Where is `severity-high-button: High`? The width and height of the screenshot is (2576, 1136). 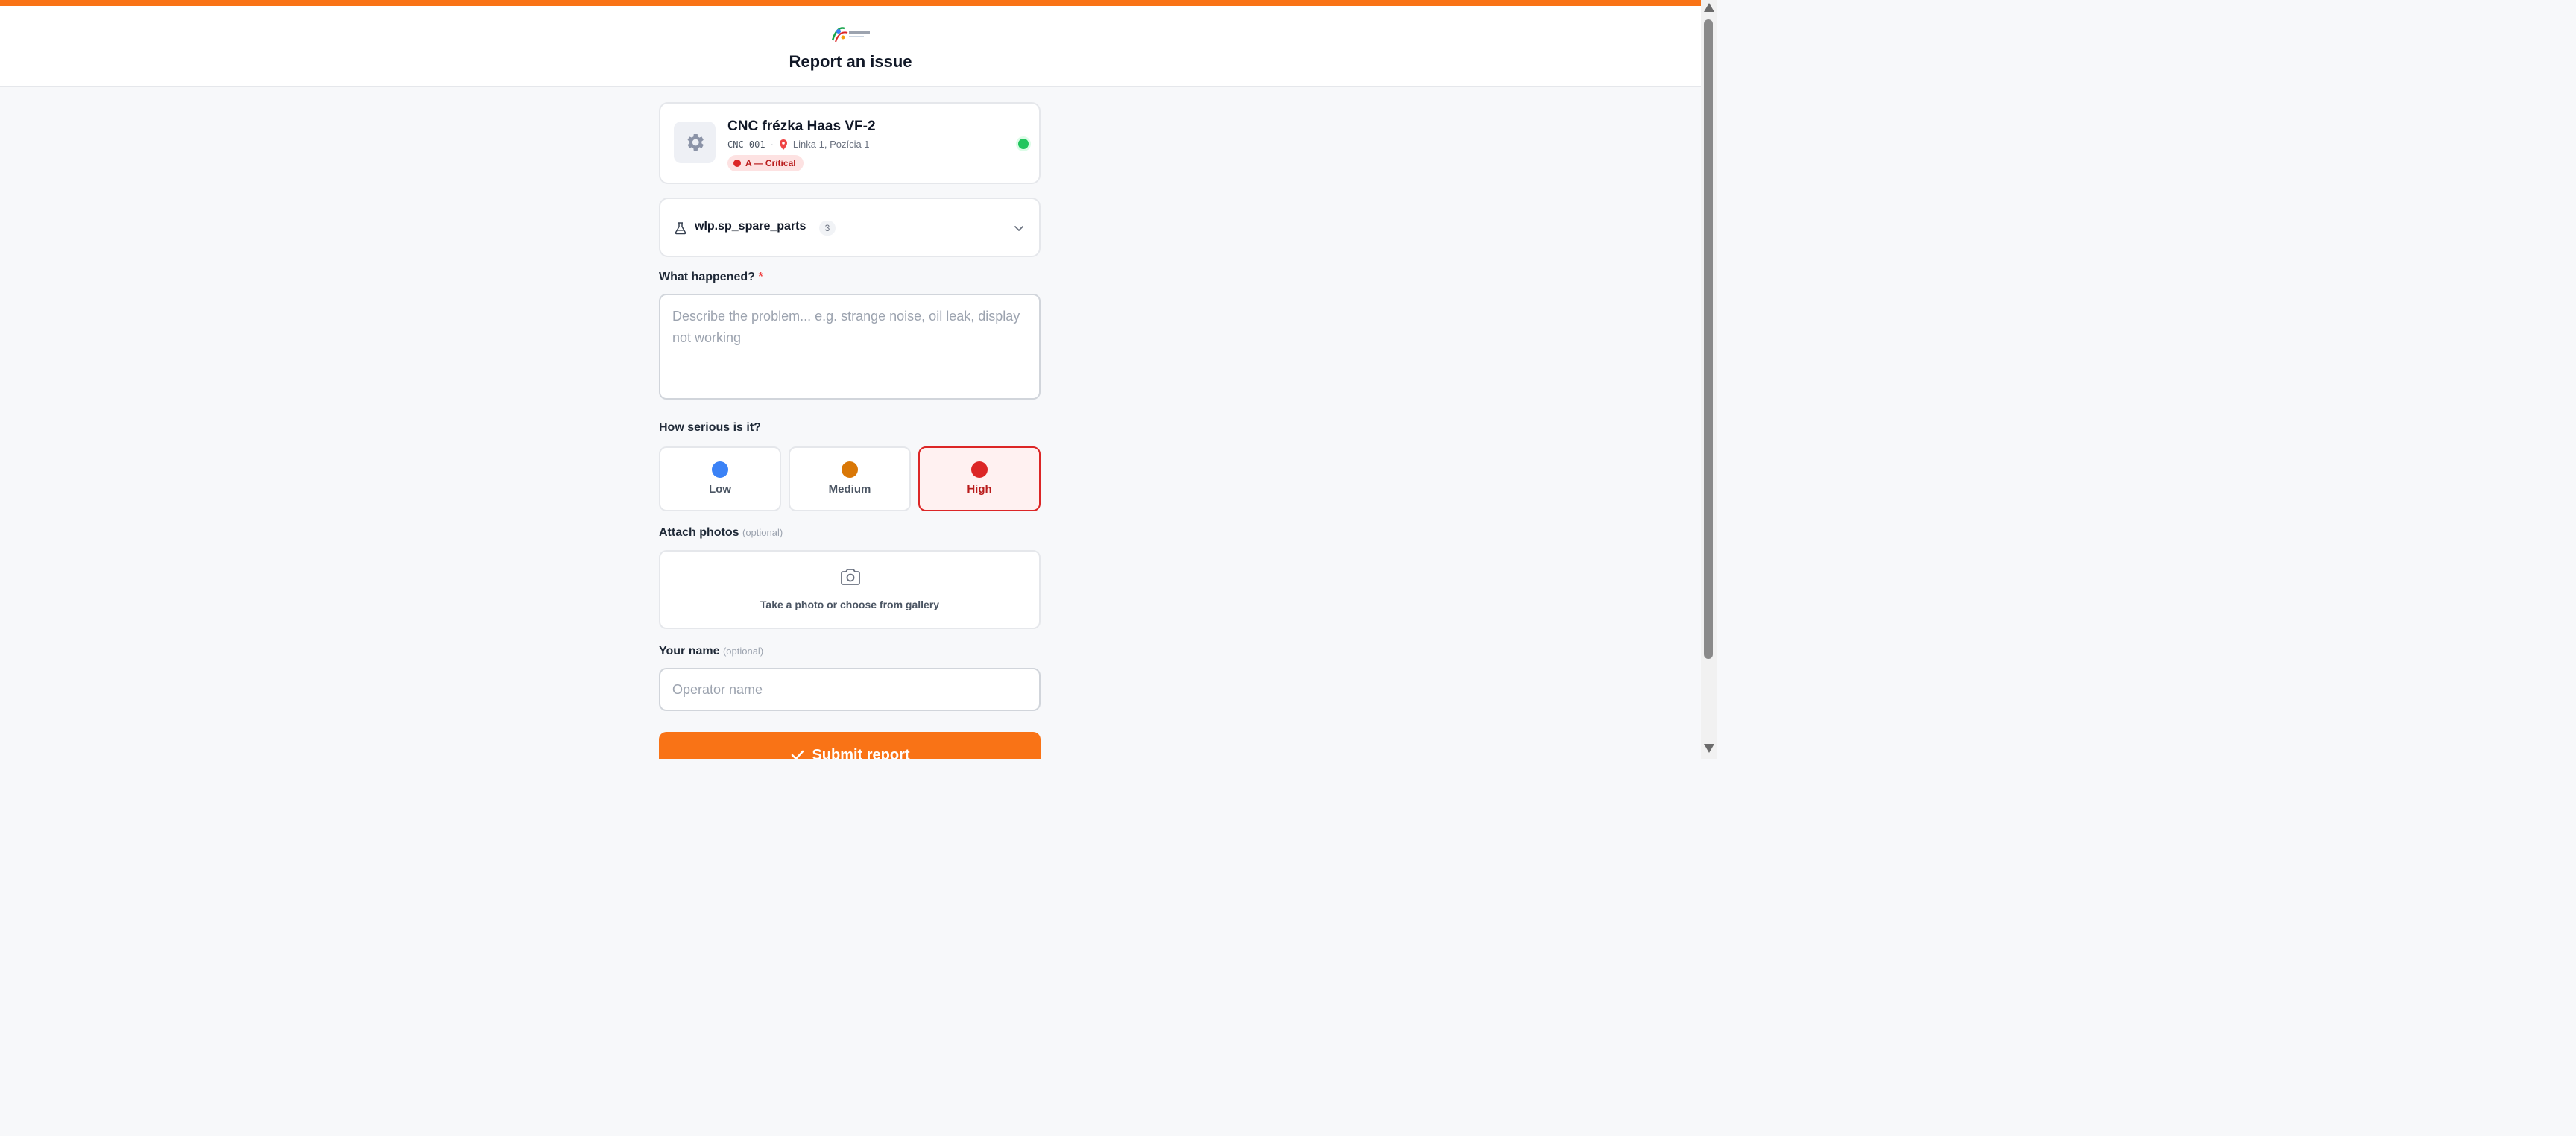
severity-high-button: High is located at coordinates (980, 479).